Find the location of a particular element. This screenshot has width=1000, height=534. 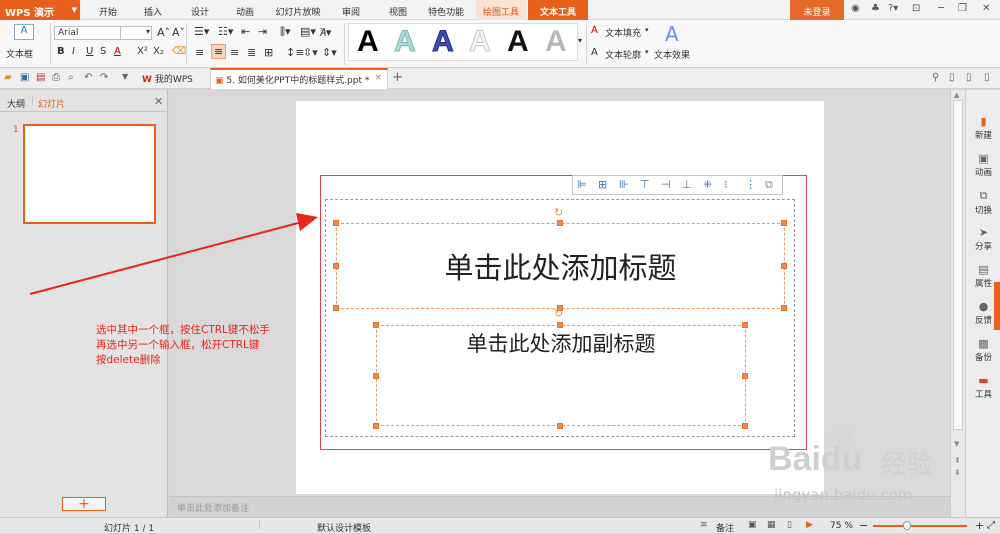

shirt-icon: ♣ is located at coordinates (875, 8).